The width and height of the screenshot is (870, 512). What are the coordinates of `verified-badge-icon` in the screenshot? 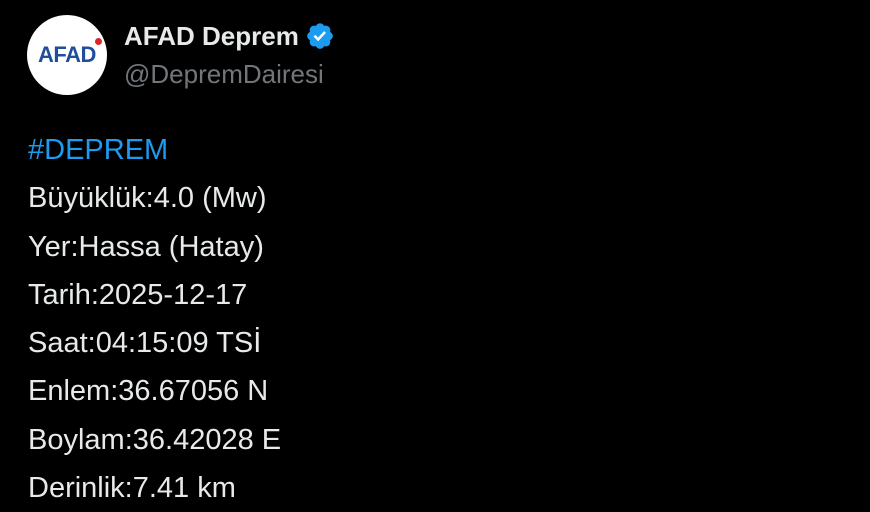 It's located at (320, 36).